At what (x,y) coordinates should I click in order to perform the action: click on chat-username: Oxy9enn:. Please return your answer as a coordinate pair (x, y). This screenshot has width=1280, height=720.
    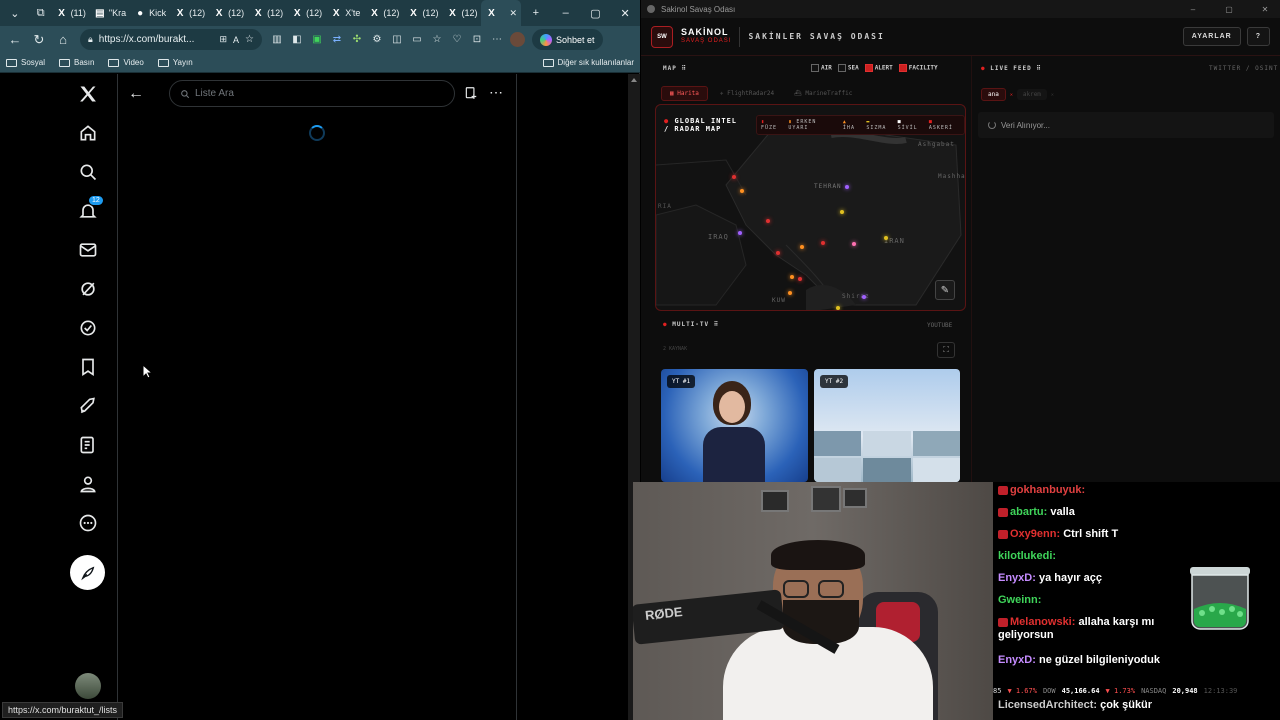
    Looking at the image, I should click on (1035, 534).